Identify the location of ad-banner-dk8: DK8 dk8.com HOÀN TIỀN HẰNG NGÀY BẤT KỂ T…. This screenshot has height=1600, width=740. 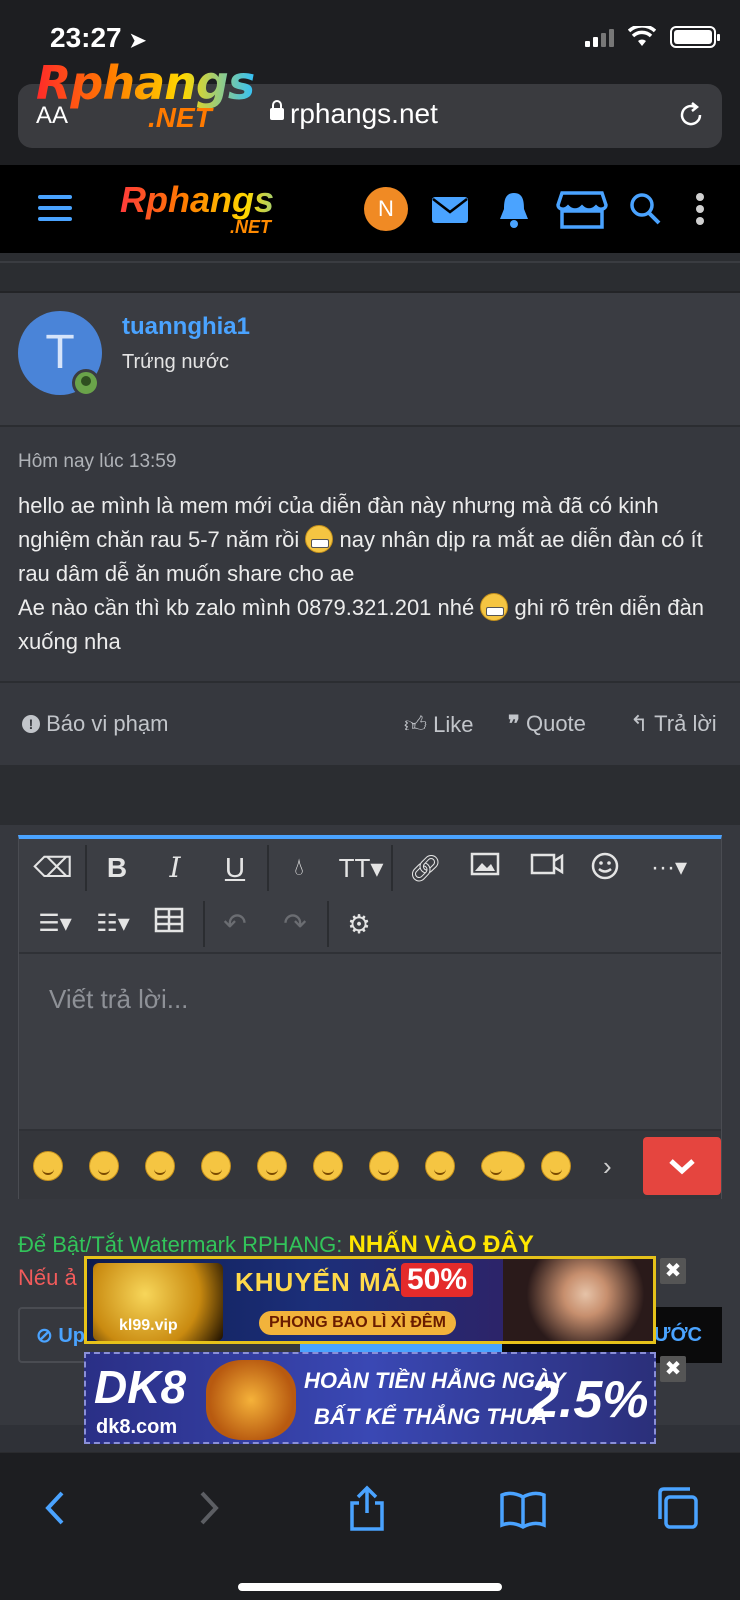
(370, 1398).